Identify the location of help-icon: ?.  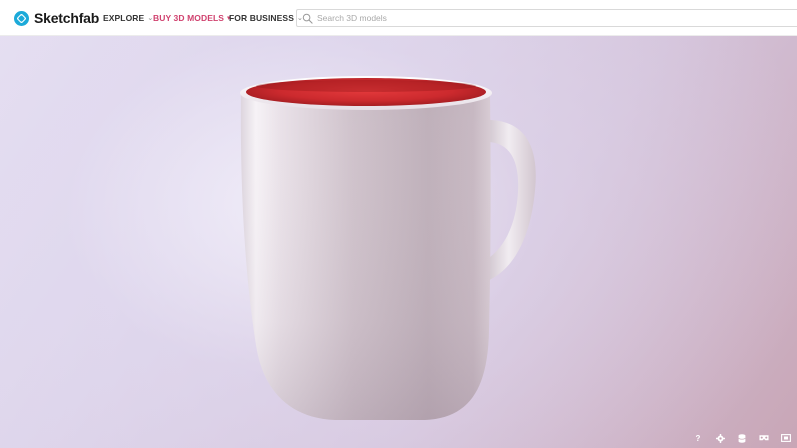
(698, 438).